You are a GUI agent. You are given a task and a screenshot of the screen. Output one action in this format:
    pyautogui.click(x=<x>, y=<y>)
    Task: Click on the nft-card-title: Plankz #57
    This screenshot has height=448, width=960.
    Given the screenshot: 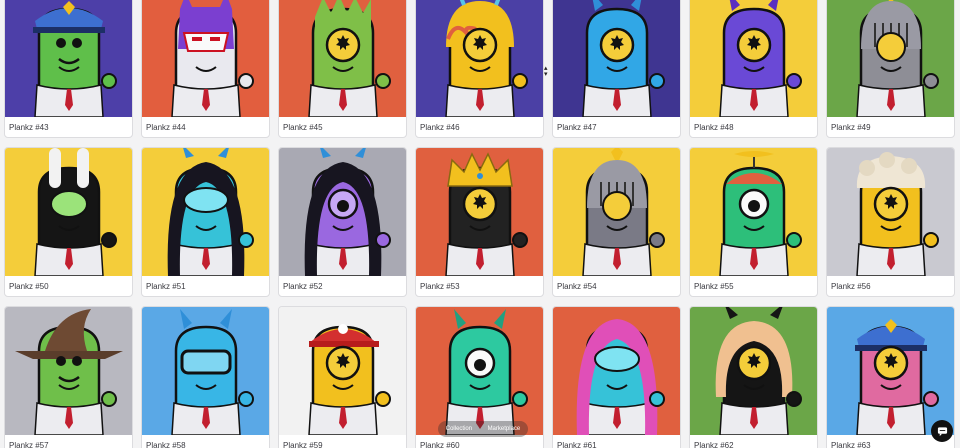 What is the action you would take?
    pyautogui.click(x=29, y=444)
    